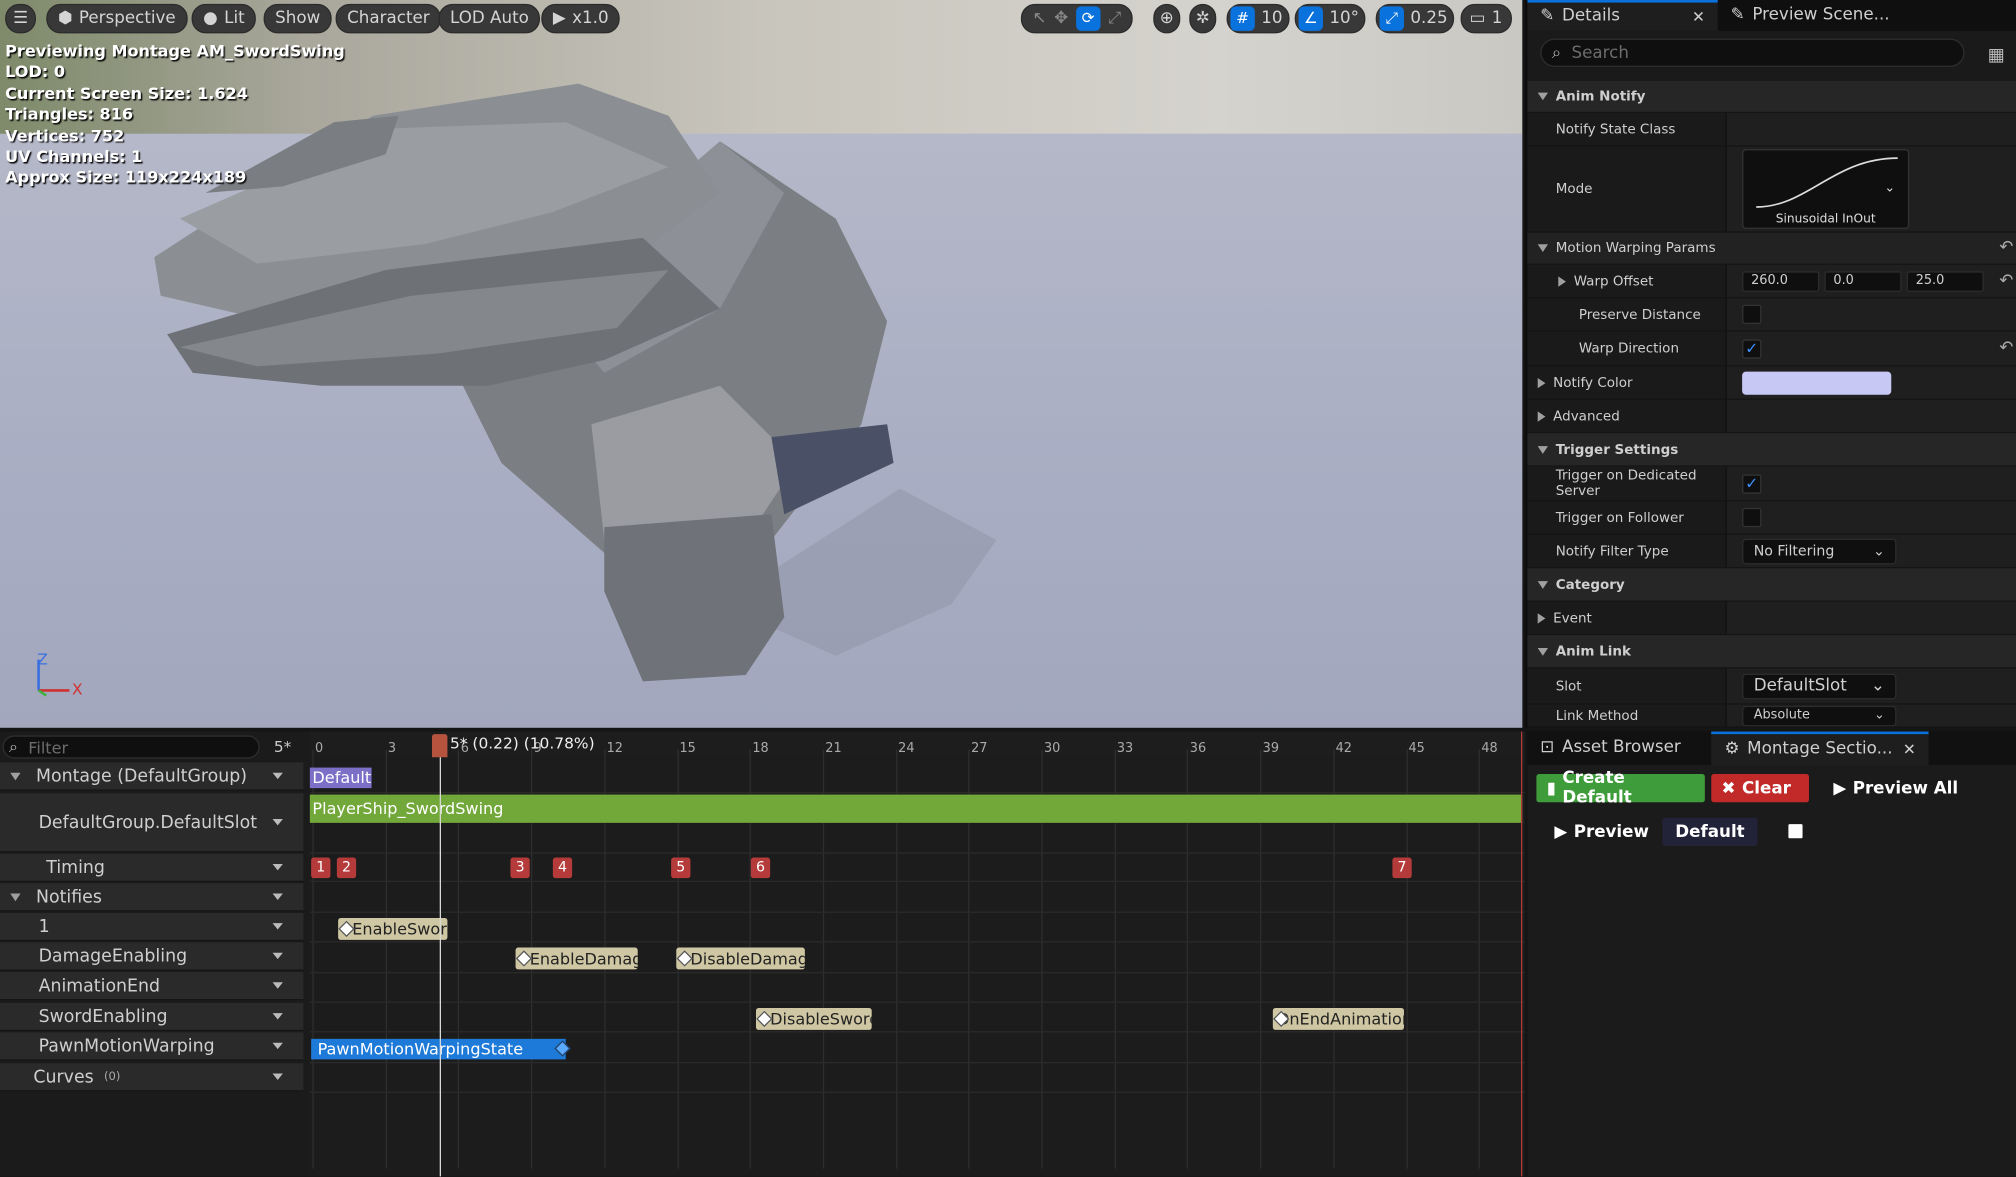 The width and height of the screenshot is (2016, 1177). Describe the element at coordinates (1039, 19) in the screenshot. I see `select-icon: ↖` at that location.